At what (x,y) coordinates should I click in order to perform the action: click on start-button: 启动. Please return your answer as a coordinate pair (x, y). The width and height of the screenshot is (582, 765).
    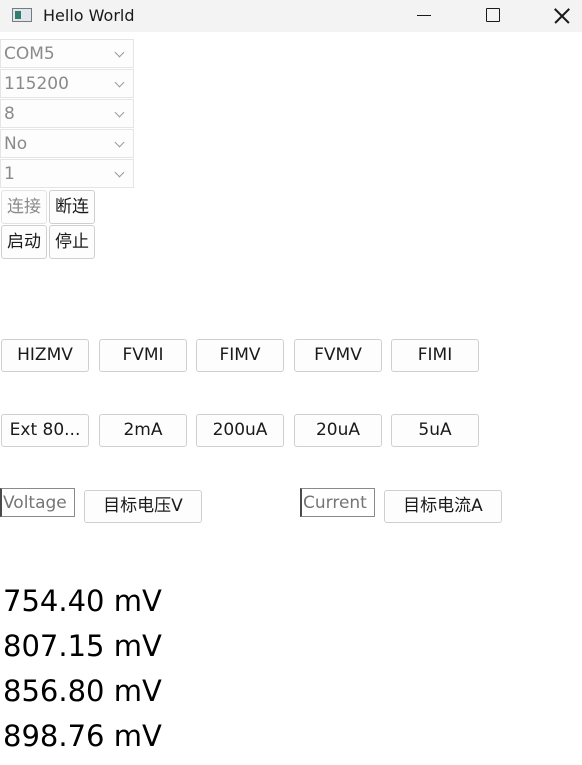
    Looking at the image, I should click on (24, 242).